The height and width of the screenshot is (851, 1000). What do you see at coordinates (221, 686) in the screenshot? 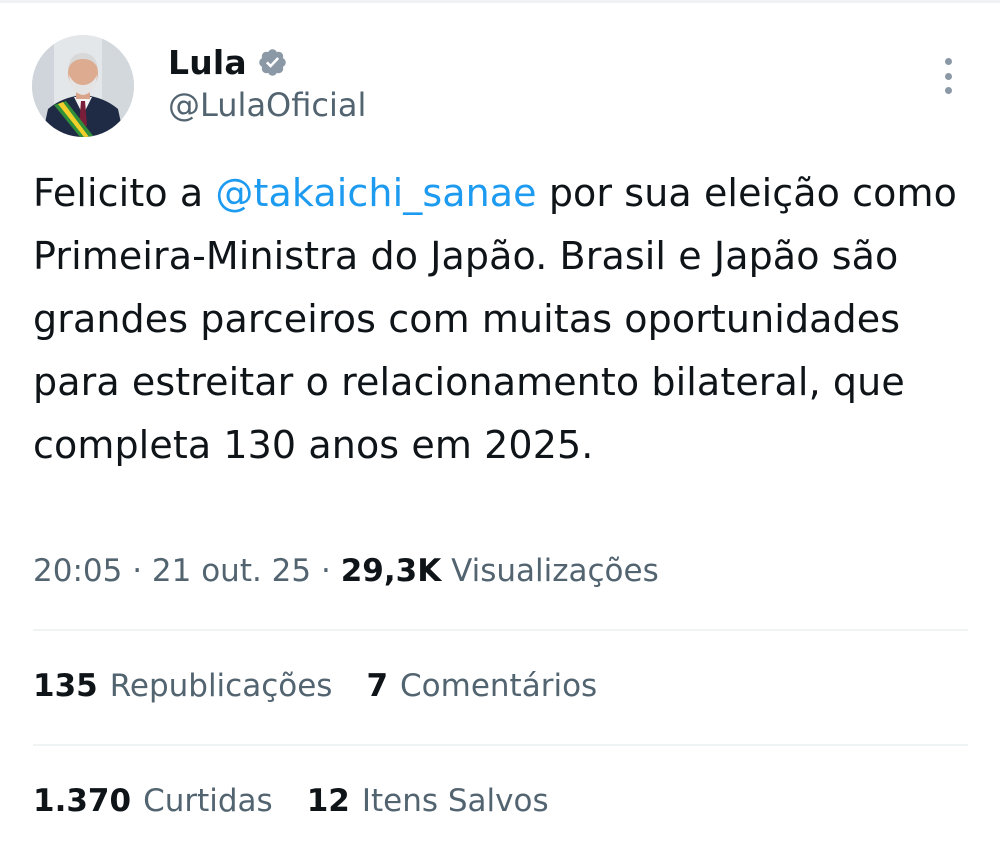
I see `reposts-label: Republicações` at bounding box center [221, 686].